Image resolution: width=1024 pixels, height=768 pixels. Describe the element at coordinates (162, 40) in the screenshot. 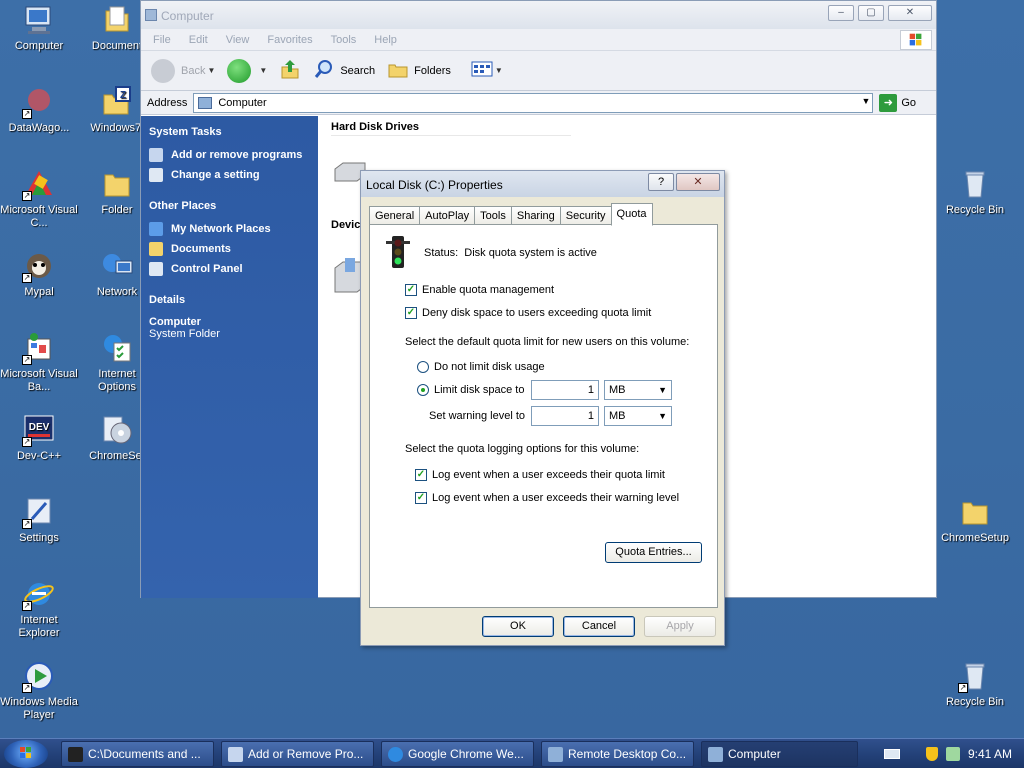

I see `menu-file: File` at that location.